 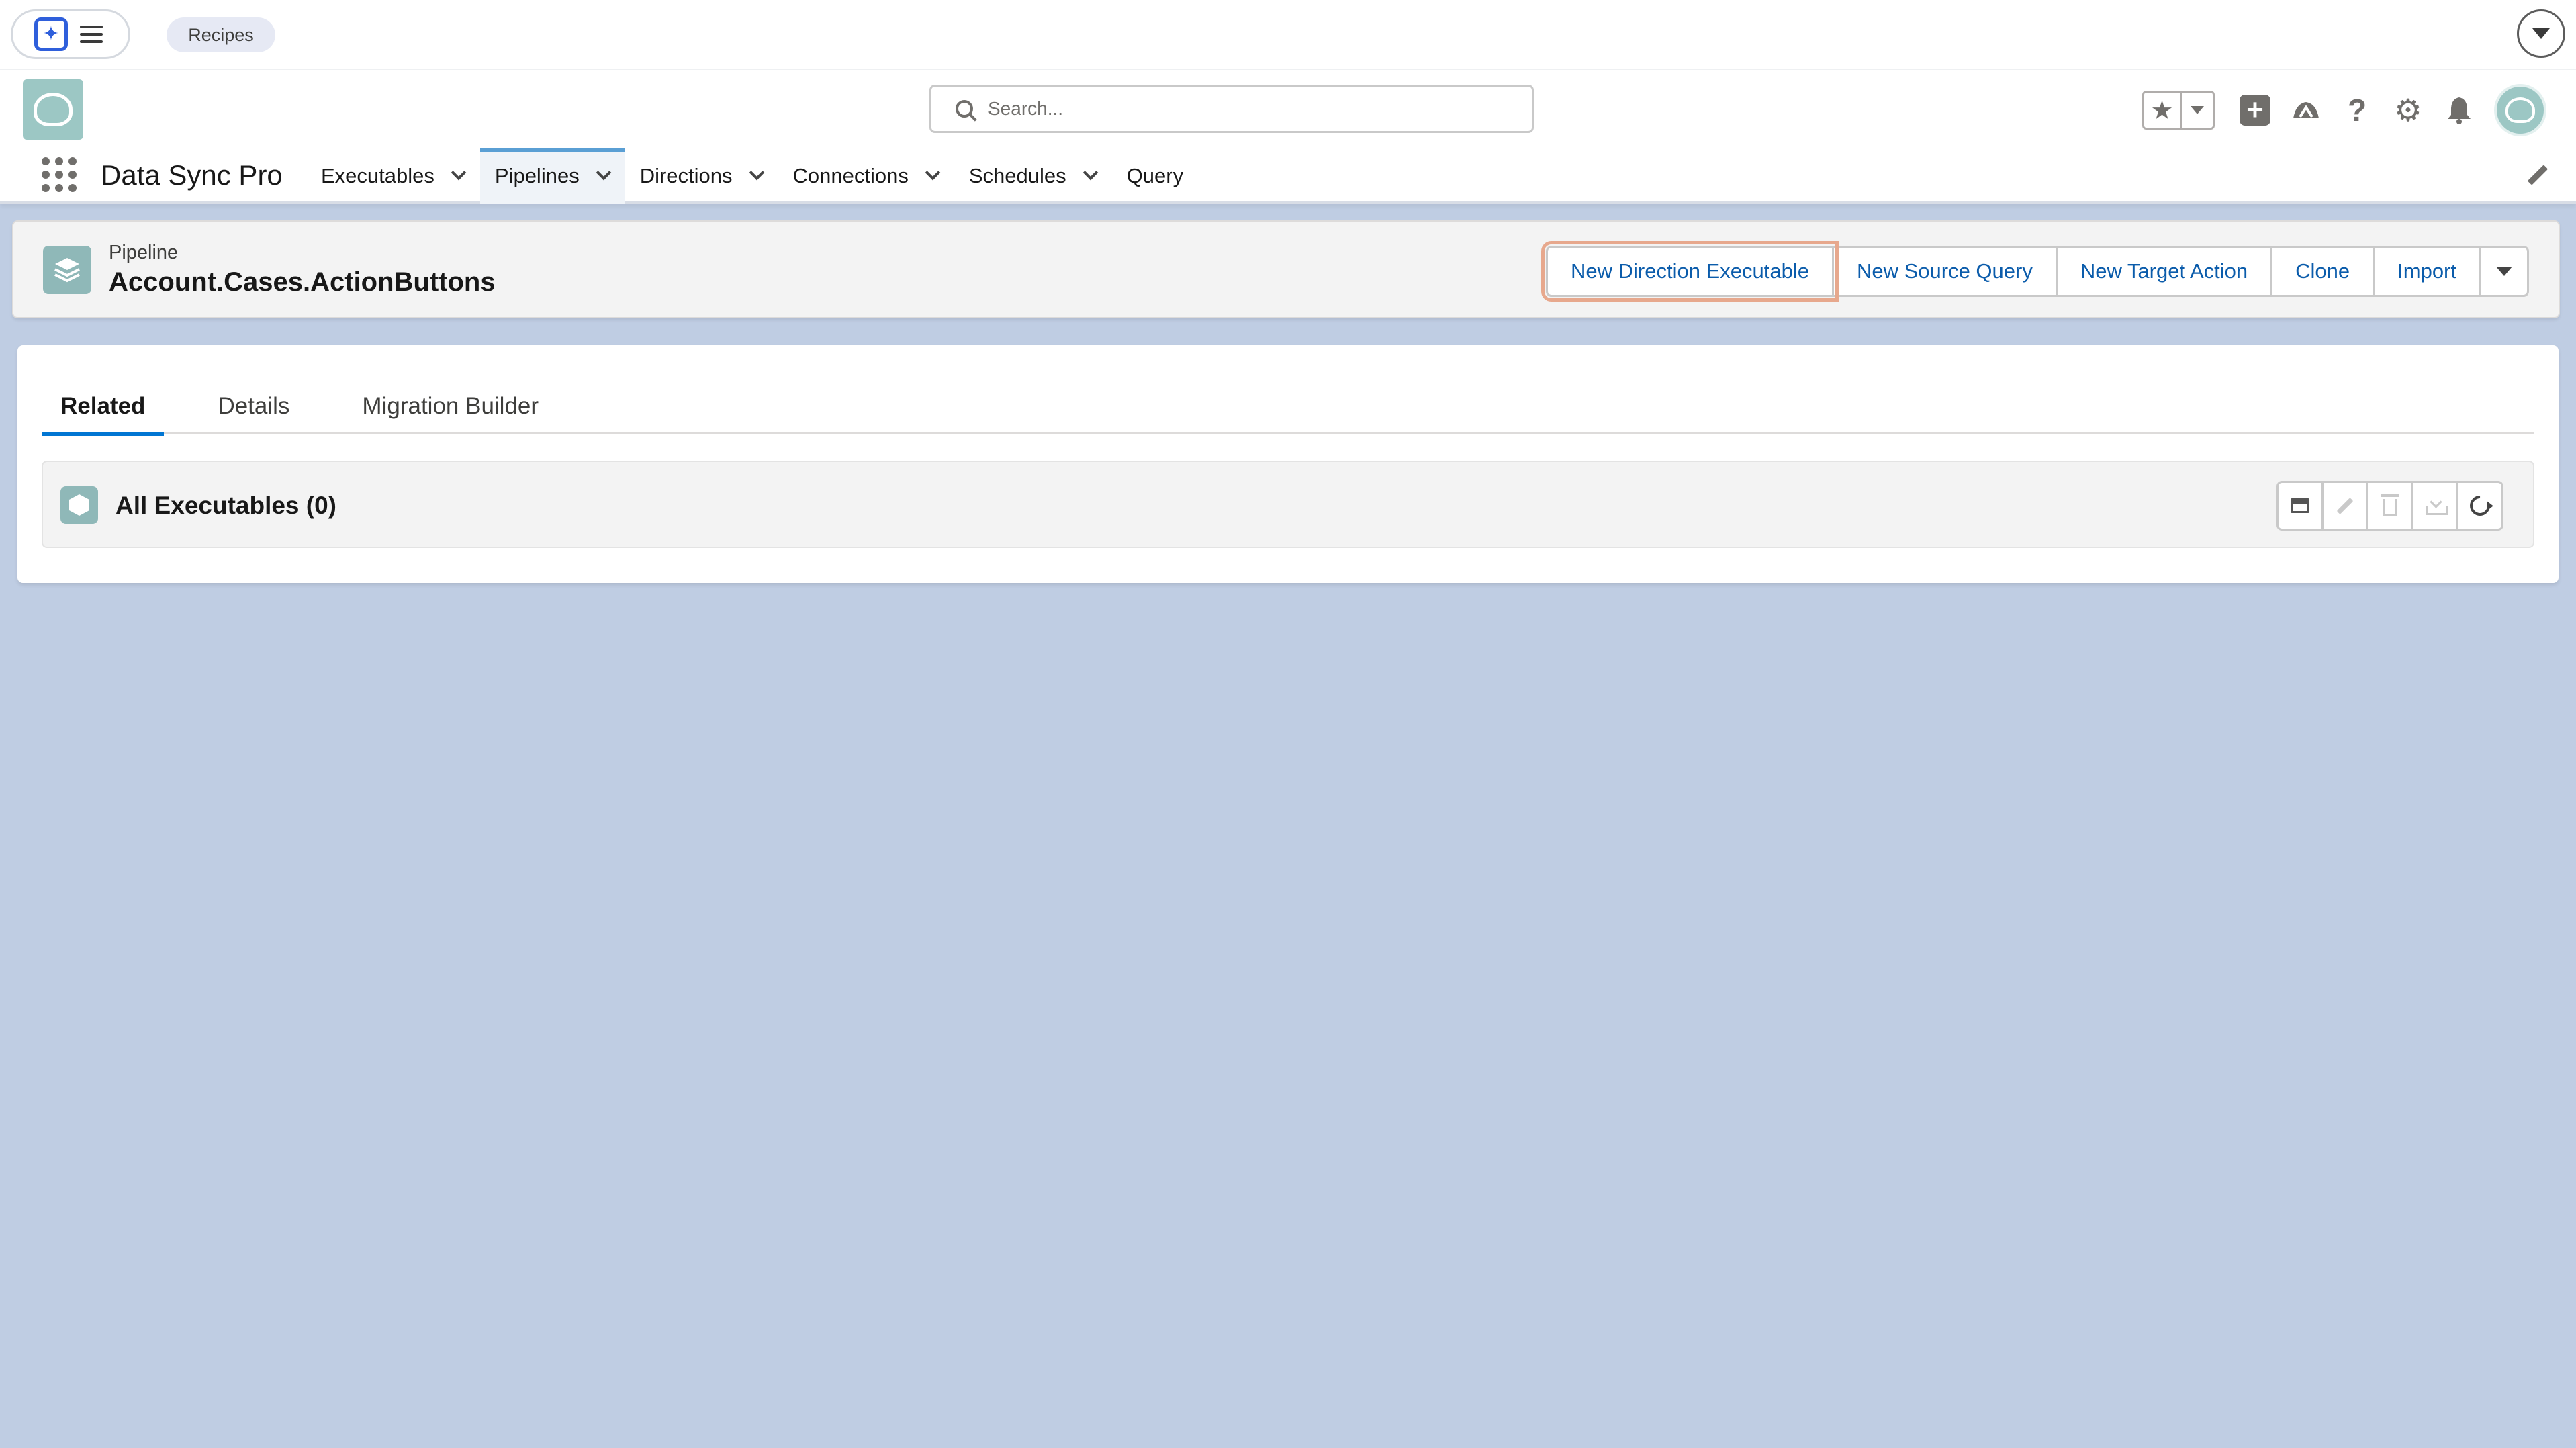 I want to click on board-icon, so click(x=2300, y=505).